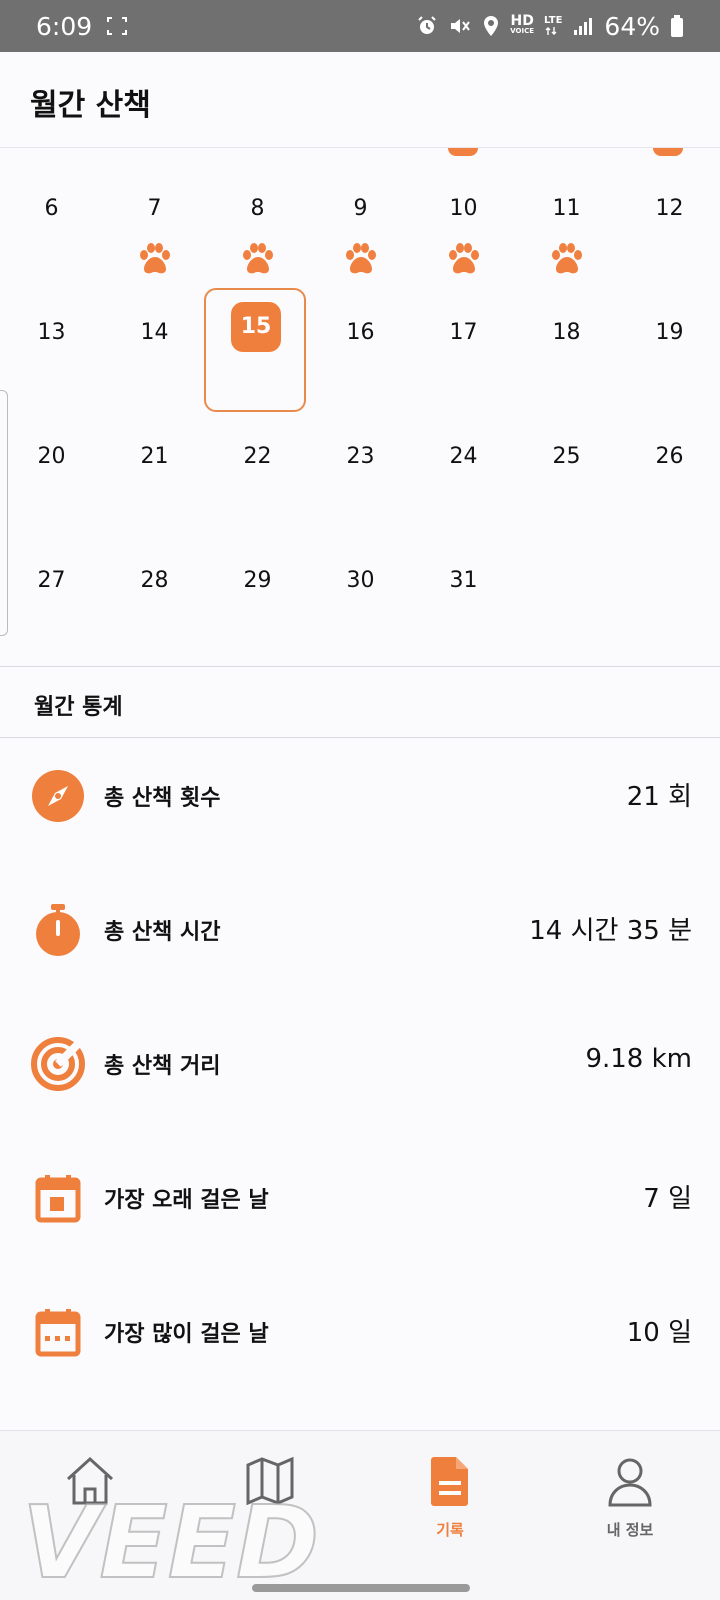 This screenshot has height=1600, width=720. I want to click on calendar-day-cell: 7, so click(154, 222).